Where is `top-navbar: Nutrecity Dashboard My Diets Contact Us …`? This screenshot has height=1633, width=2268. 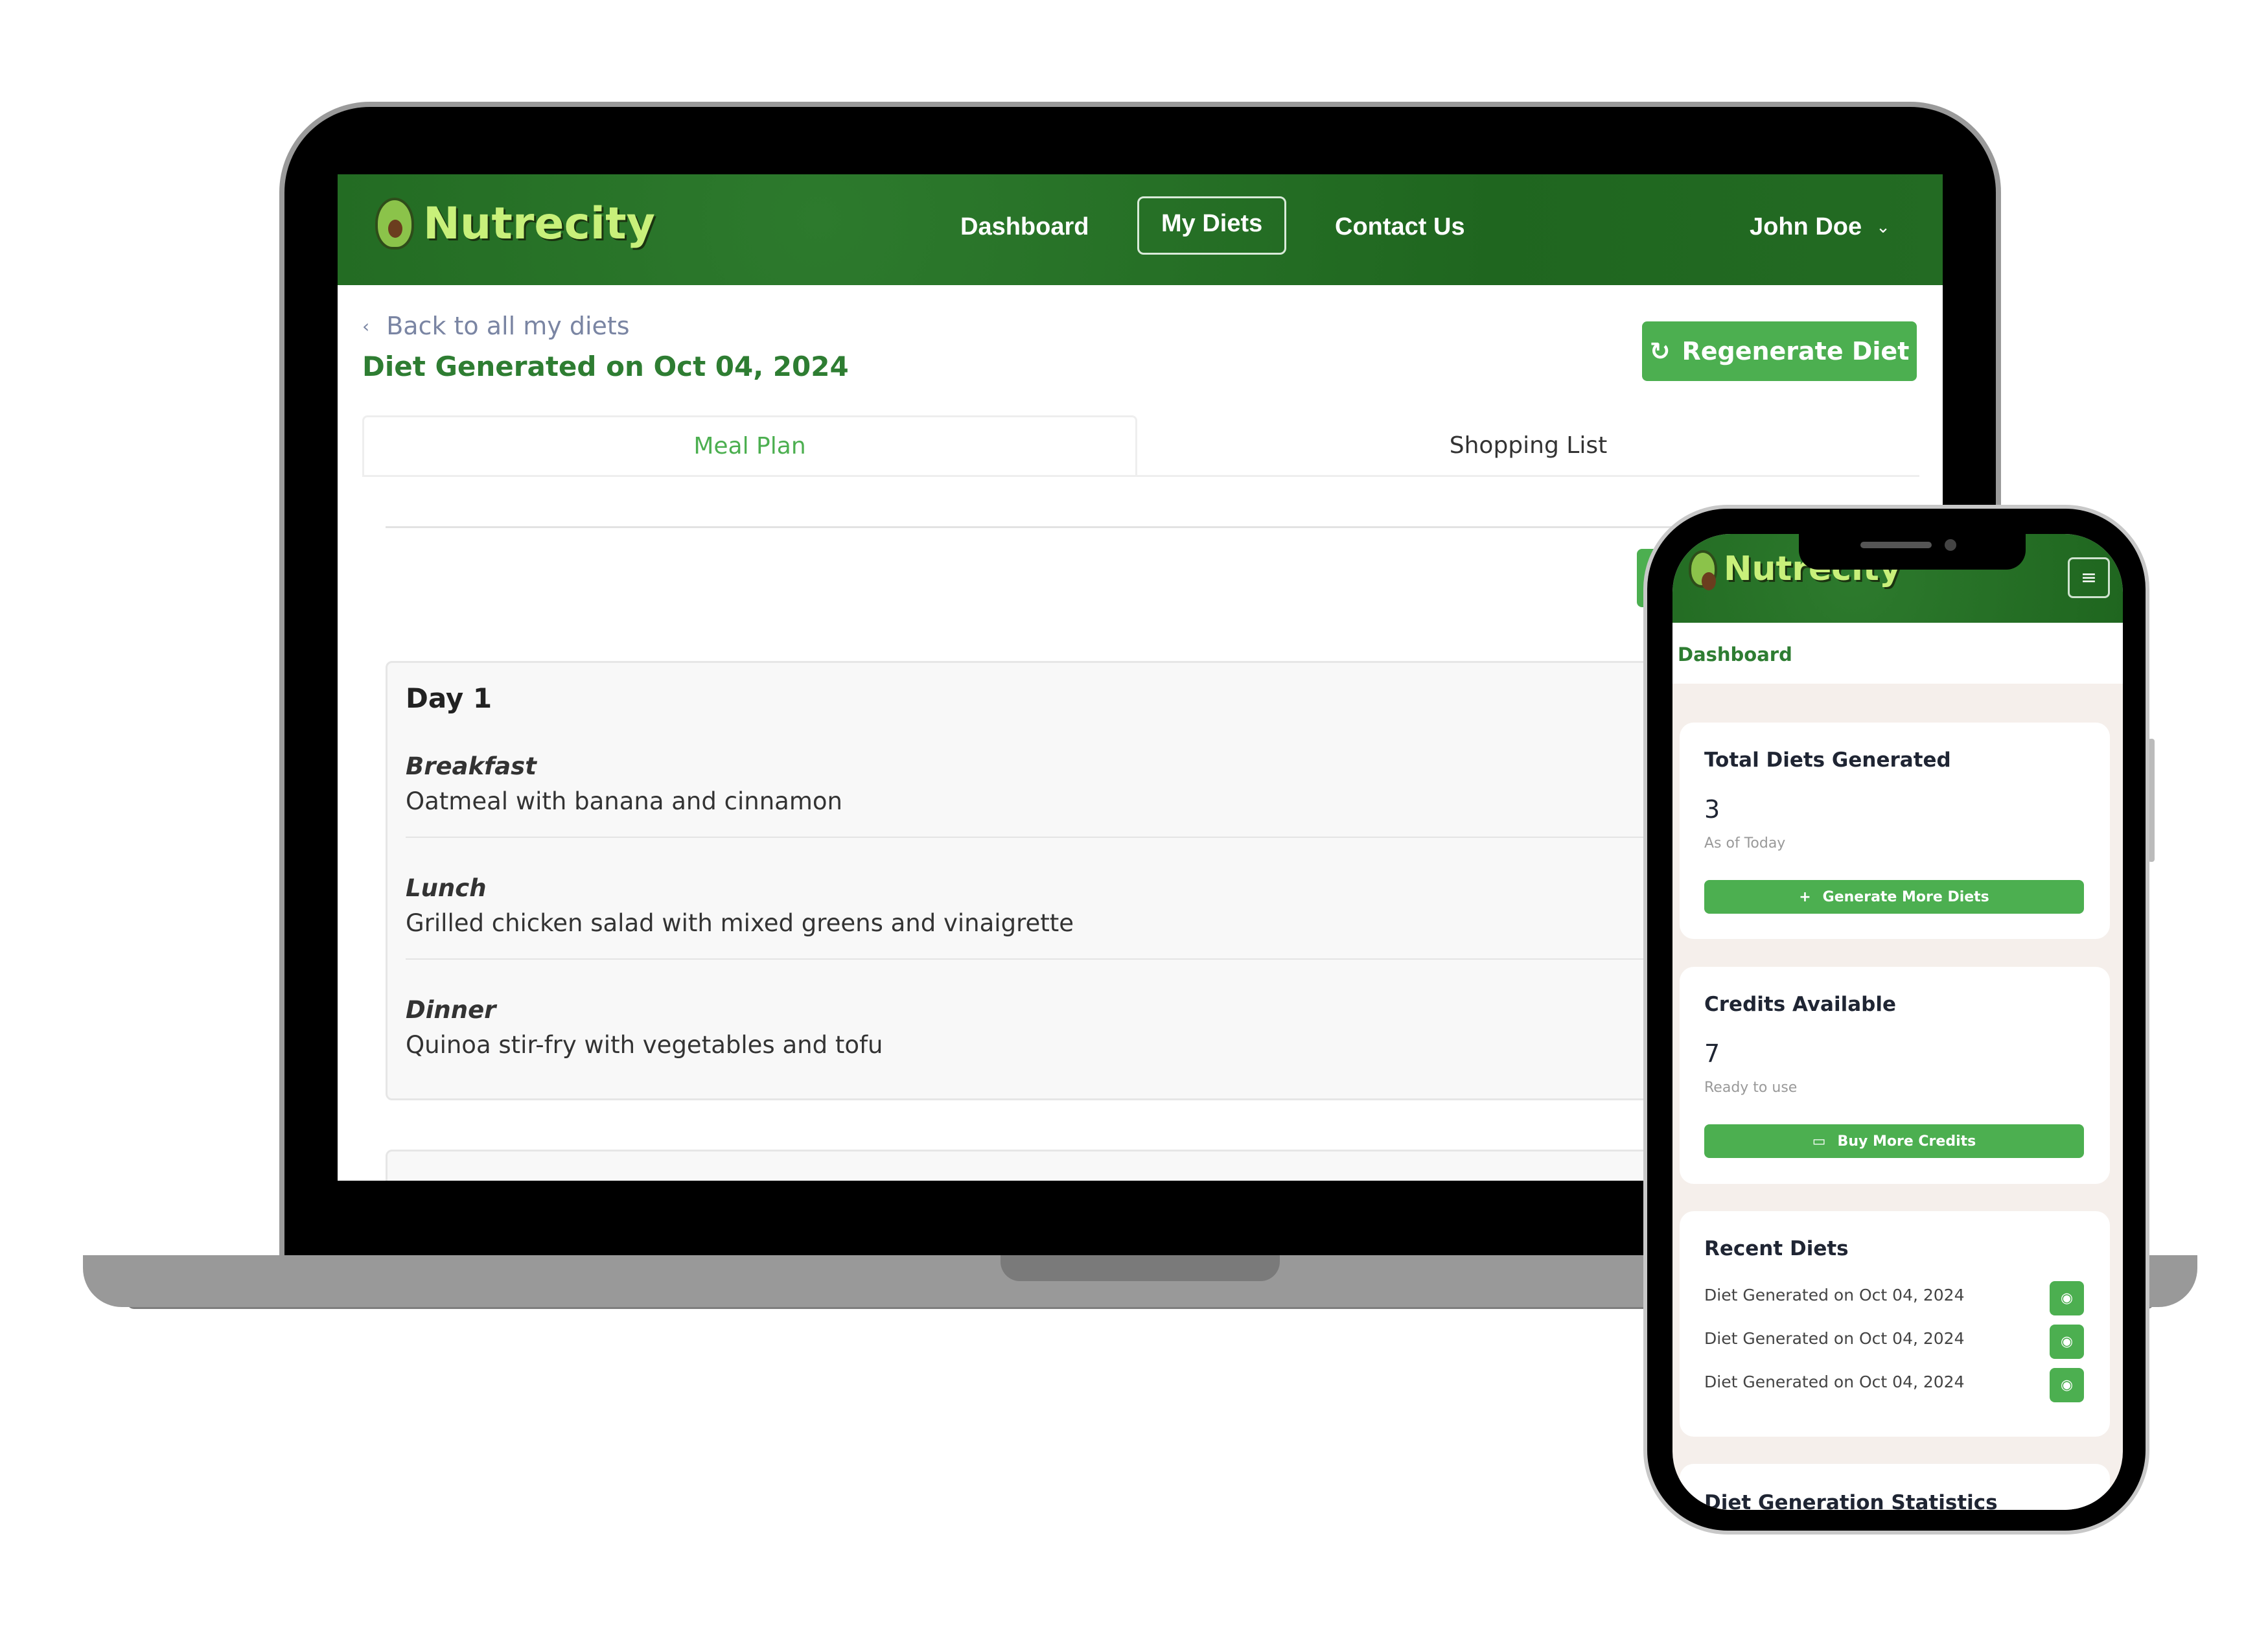 top-navbar: Nutrecity Dashboard My Diets Contact Us … is located at coordinates (1140, 230).